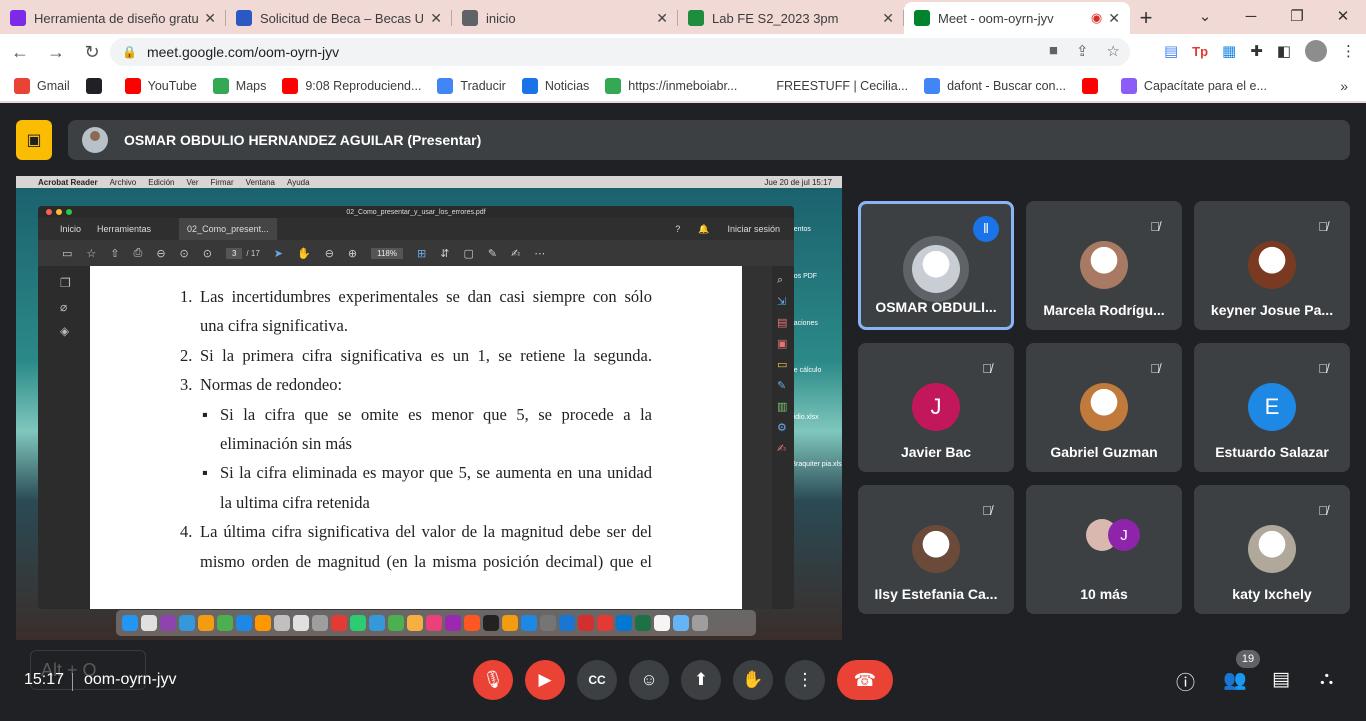 Image resolution: width=1366 pixels, height=721 pixels. I want to click on close-window-button: ✕, so click(1343, 16).